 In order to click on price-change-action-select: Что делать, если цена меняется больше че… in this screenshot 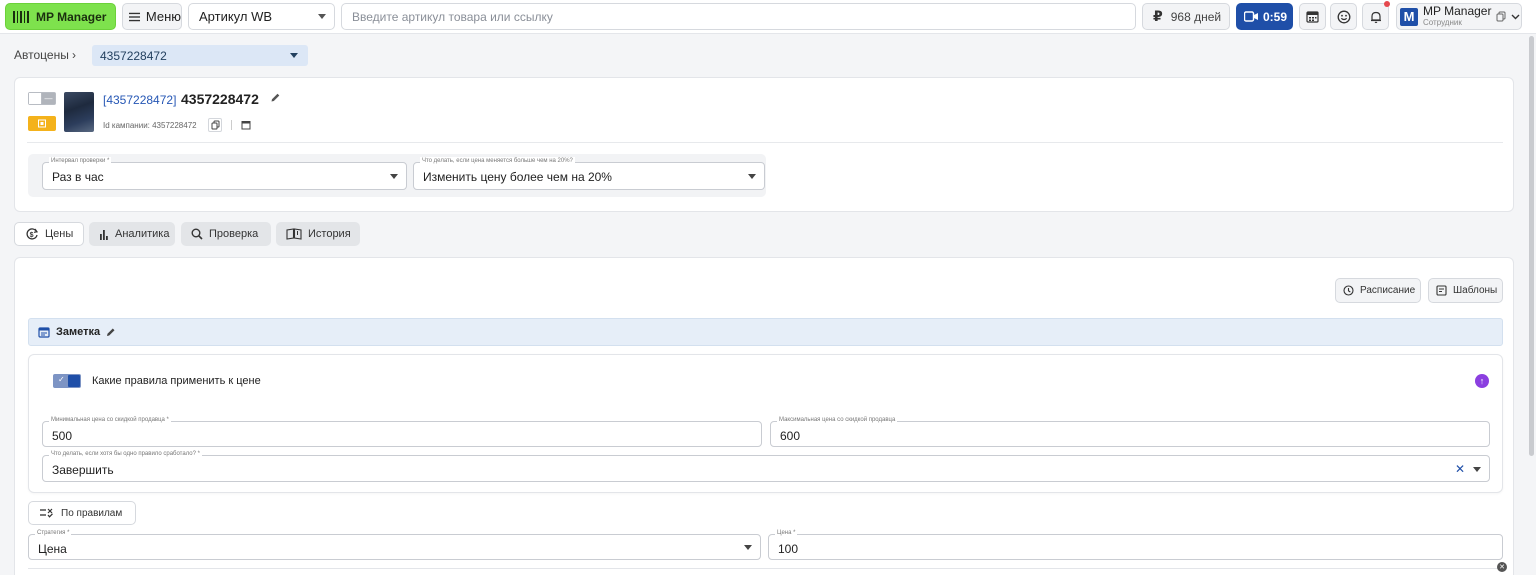, I will do `click(589, 173)`.